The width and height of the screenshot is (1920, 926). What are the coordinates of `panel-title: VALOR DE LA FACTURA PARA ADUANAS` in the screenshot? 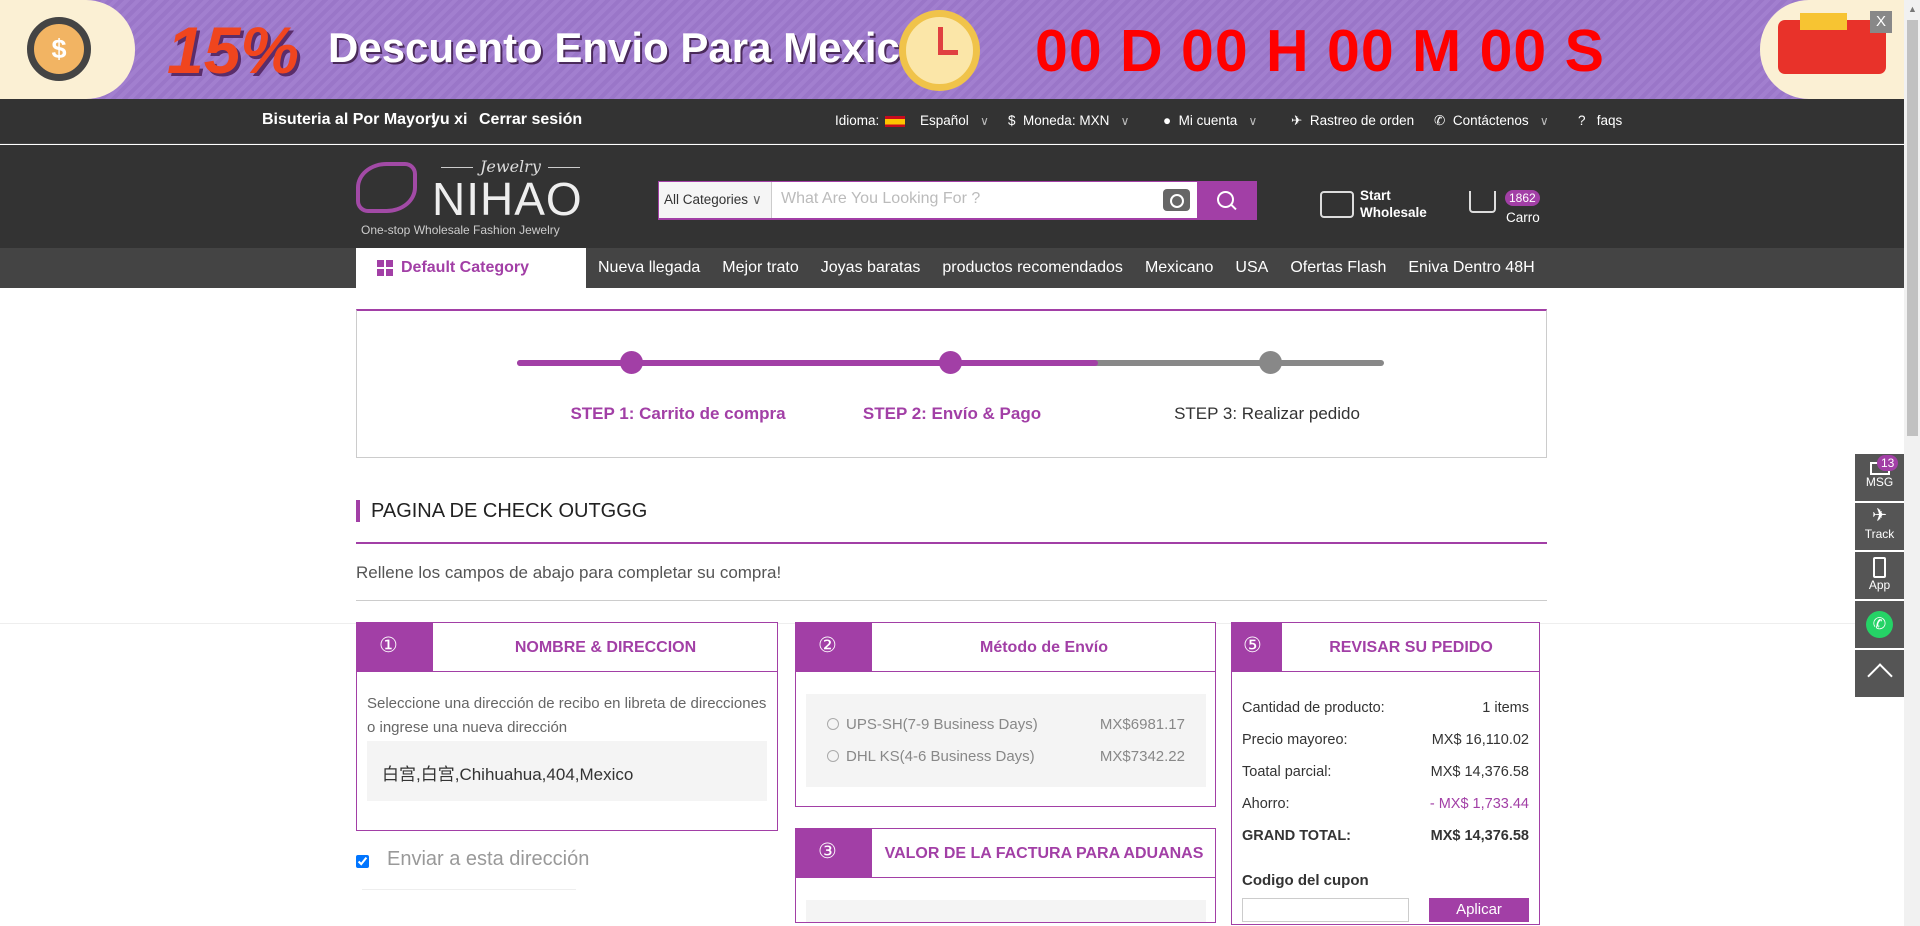 It's located at (1044, 853).